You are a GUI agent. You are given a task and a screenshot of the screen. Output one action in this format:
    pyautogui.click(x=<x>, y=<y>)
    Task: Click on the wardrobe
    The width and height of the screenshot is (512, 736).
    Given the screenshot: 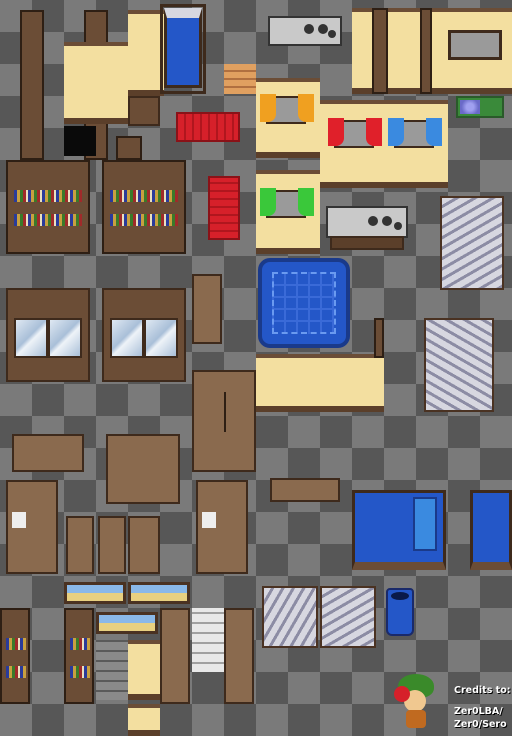 What is the action you would take?
    pyautogui.click(x=224, y=421)
    